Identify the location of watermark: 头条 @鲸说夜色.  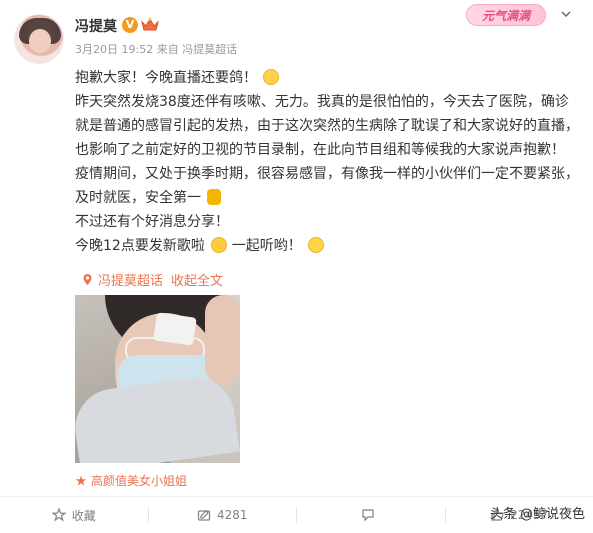
(537, 512).